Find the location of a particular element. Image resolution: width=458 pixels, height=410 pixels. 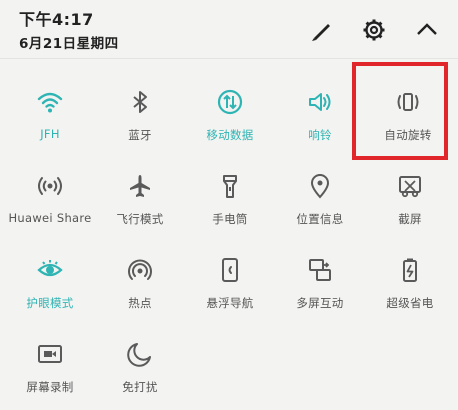

tile-label: 护眼模式 is located at coordinates (50, 303).